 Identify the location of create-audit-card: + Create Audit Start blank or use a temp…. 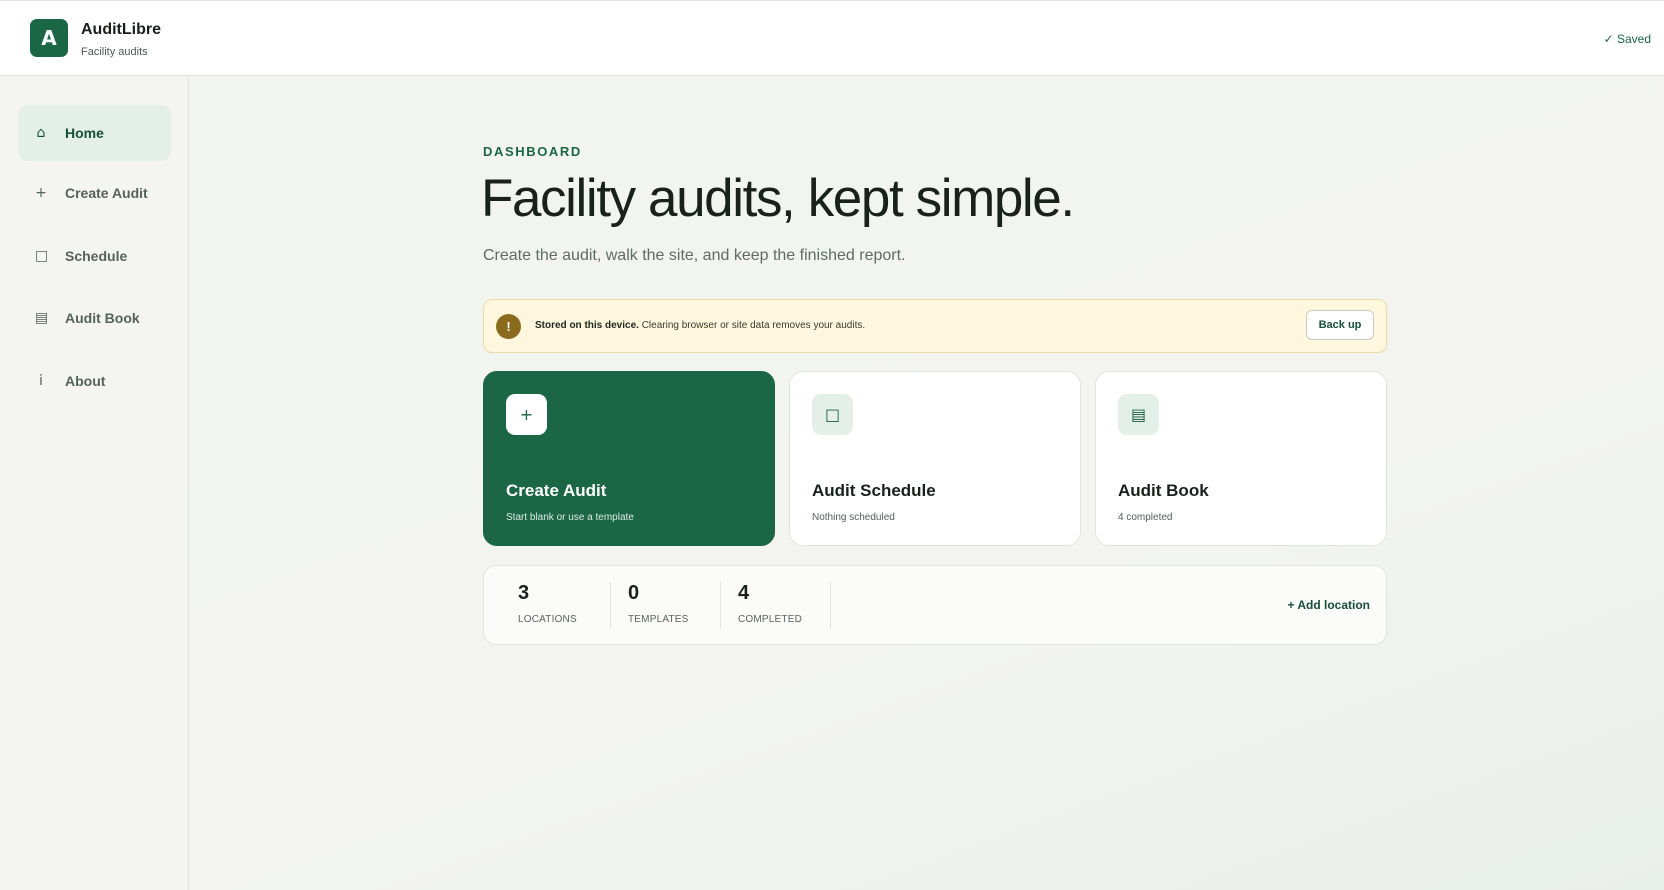
(629, 458).